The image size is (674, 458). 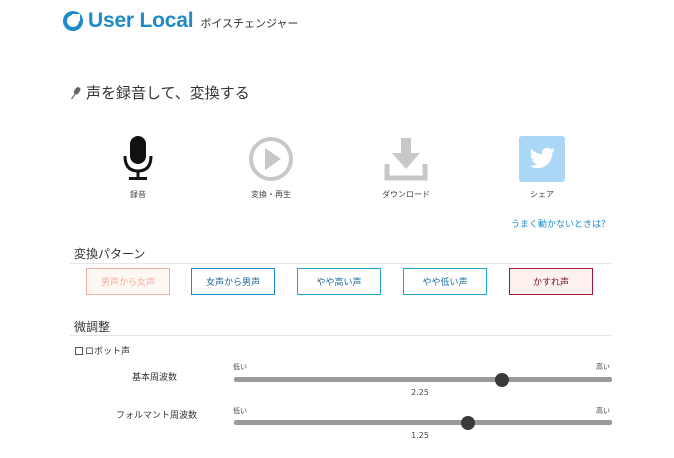 What do you see at coordinates (423, 422) in the screenshot?
I see `formant-frequency-slider-track` at bounding box center [423, 422].